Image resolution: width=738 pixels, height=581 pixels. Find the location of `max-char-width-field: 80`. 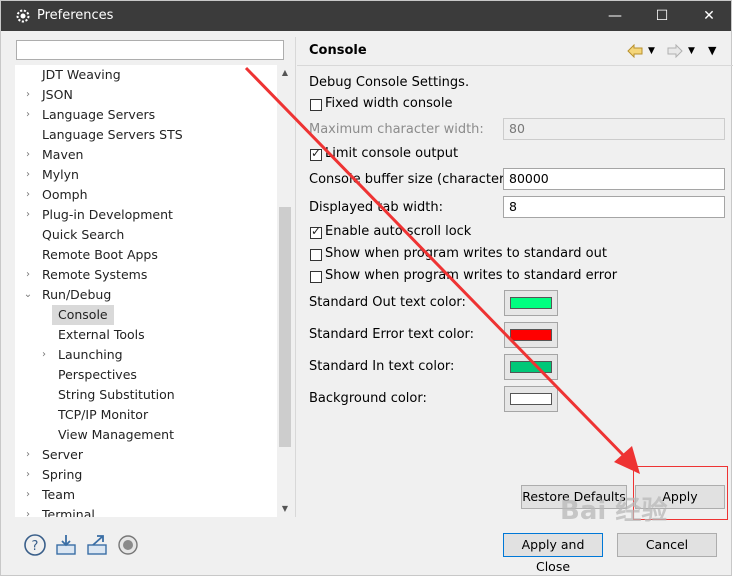

max-char-width-field: 80 is located at coordinates (614, 129).